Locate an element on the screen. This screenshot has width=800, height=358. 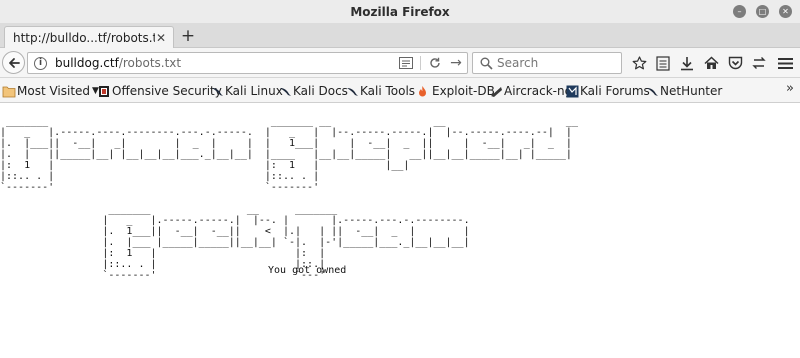
back-arrow-icon is located at coordinates (14, 62).